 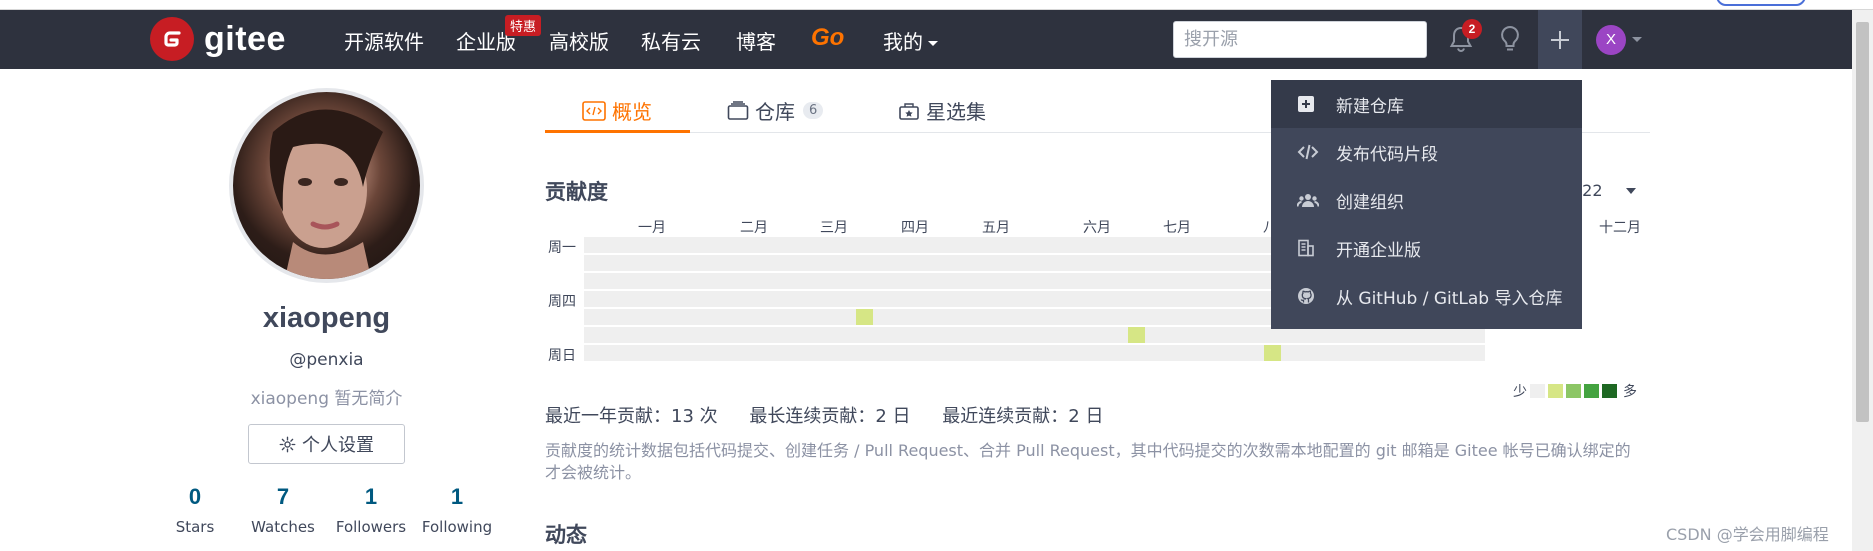 I want to click on stat-following: 1 Following, so click(x=457, y=510).